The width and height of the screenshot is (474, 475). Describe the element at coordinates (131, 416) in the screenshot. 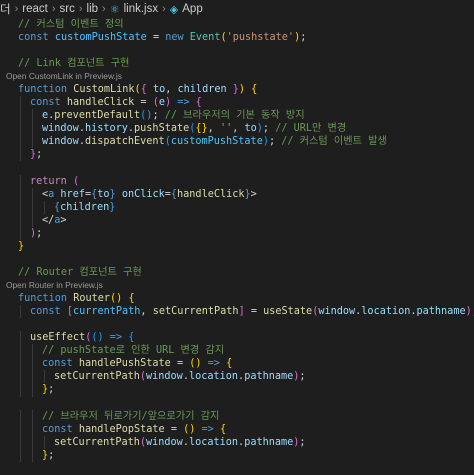

I see `code-token: // 브라우저 뒤로가기/앞으로가기 감지` at that location.